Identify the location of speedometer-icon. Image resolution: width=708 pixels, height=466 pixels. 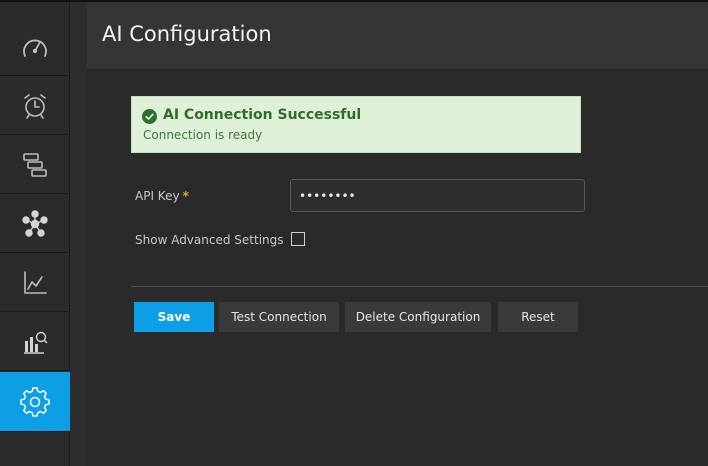
(35, 48).